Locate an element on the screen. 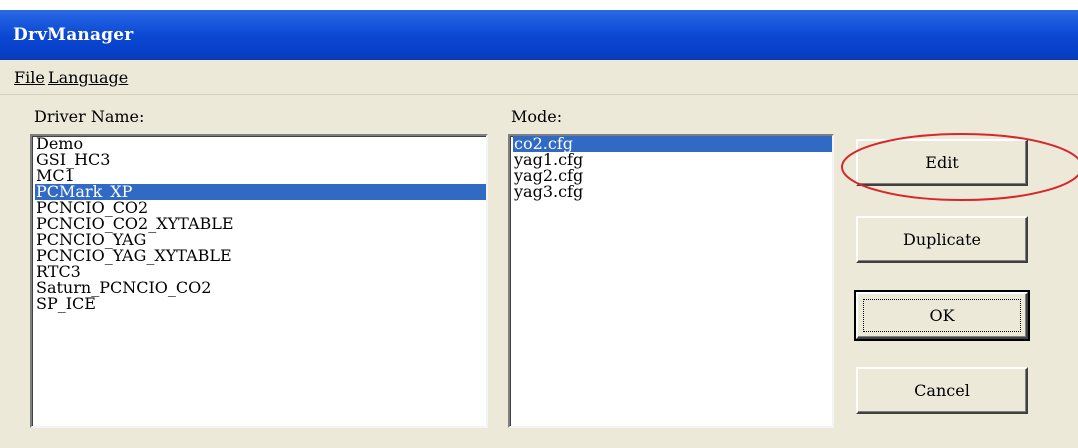  menu-file: File is located at coordinates (29, 77).